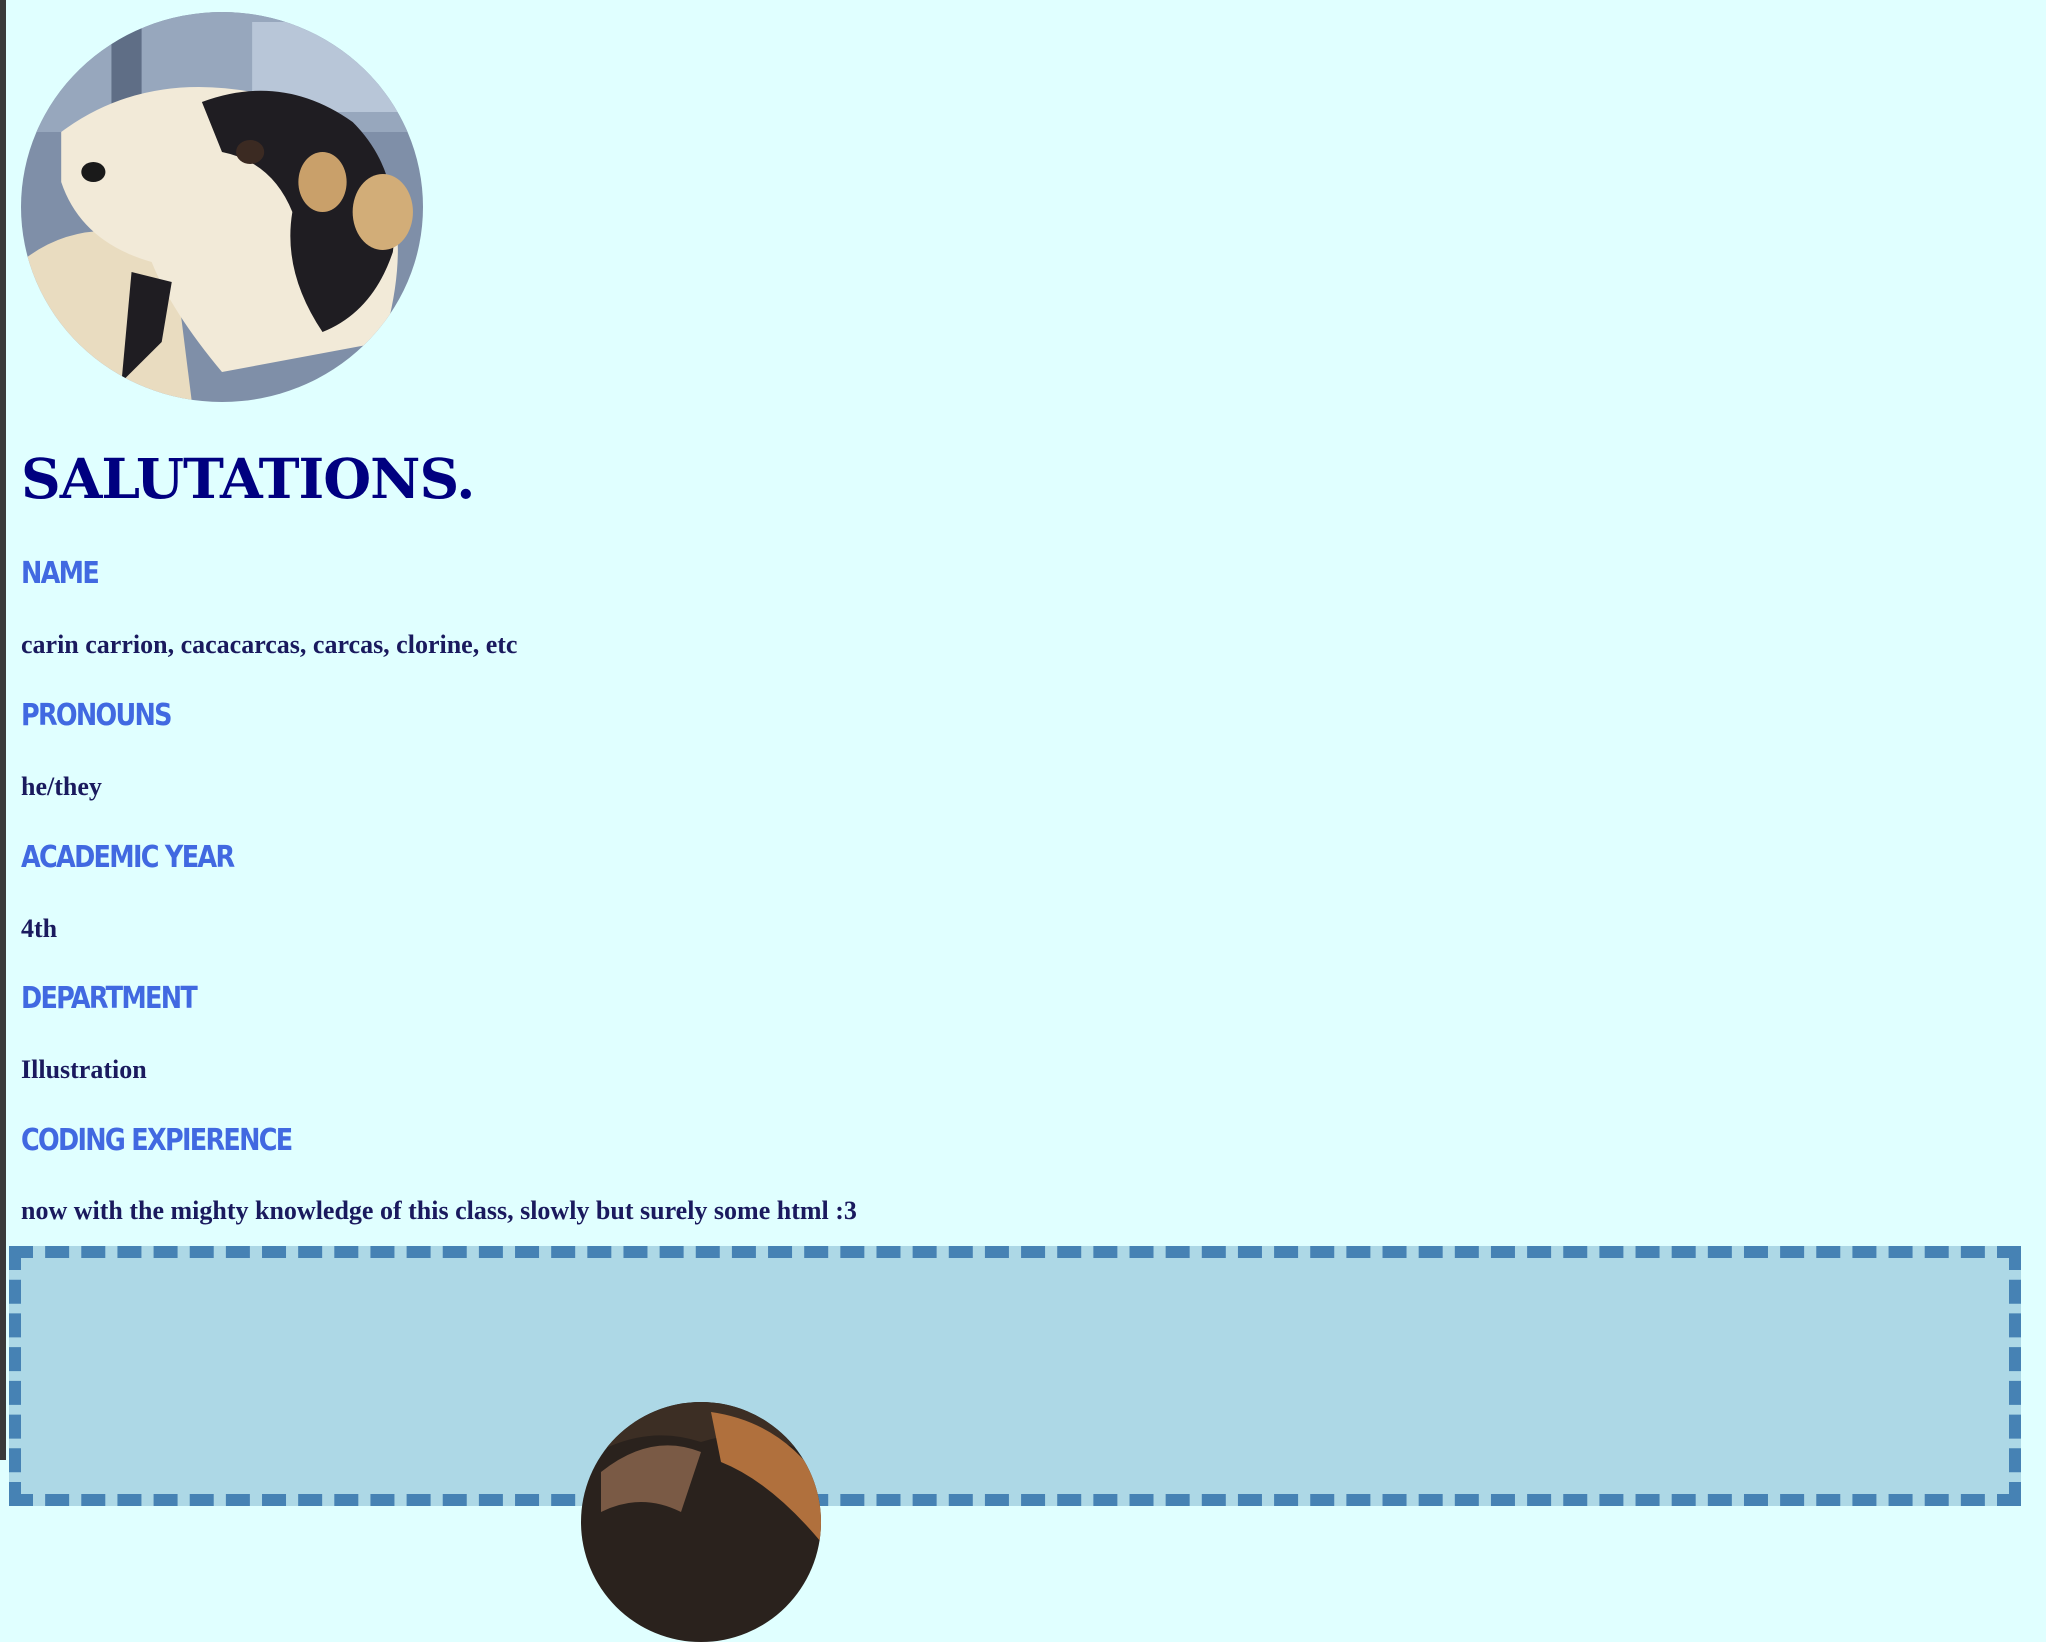 This screenshot has height=1642, width=2046. What do you see at coordinates (60, 573) in the screenshot?
I see `name-label: NAME` at bounding box center [60, 573].